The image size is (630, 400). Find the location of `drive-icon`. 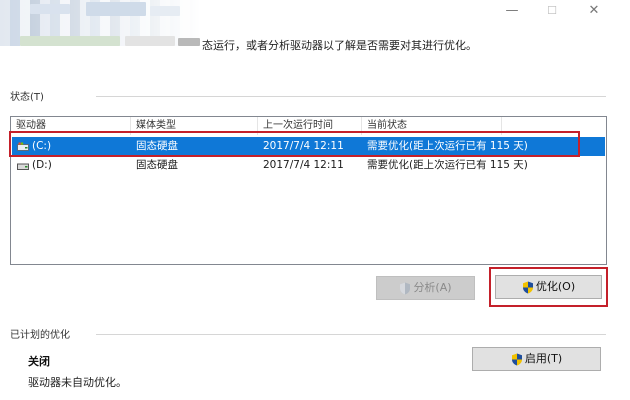

drive-icon is located at coordinates (23, 166).